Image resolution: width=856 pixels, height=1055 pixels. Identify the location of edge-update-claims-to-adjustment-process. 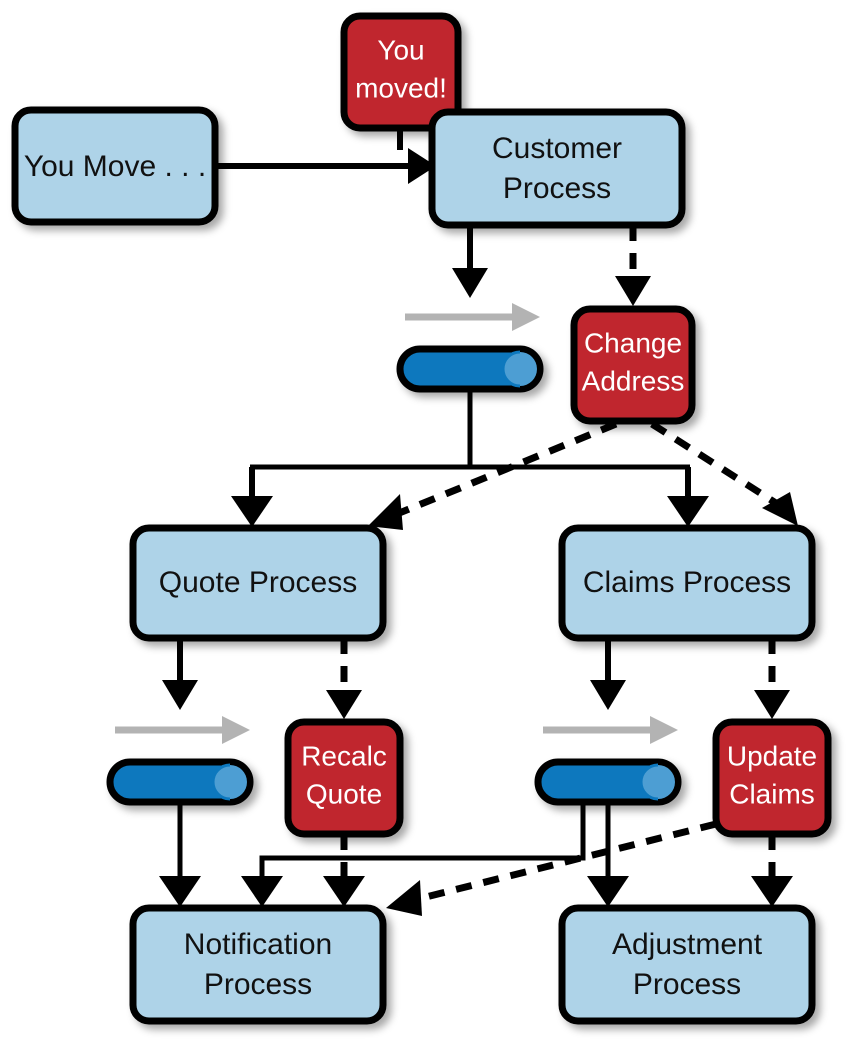
(772, 870).